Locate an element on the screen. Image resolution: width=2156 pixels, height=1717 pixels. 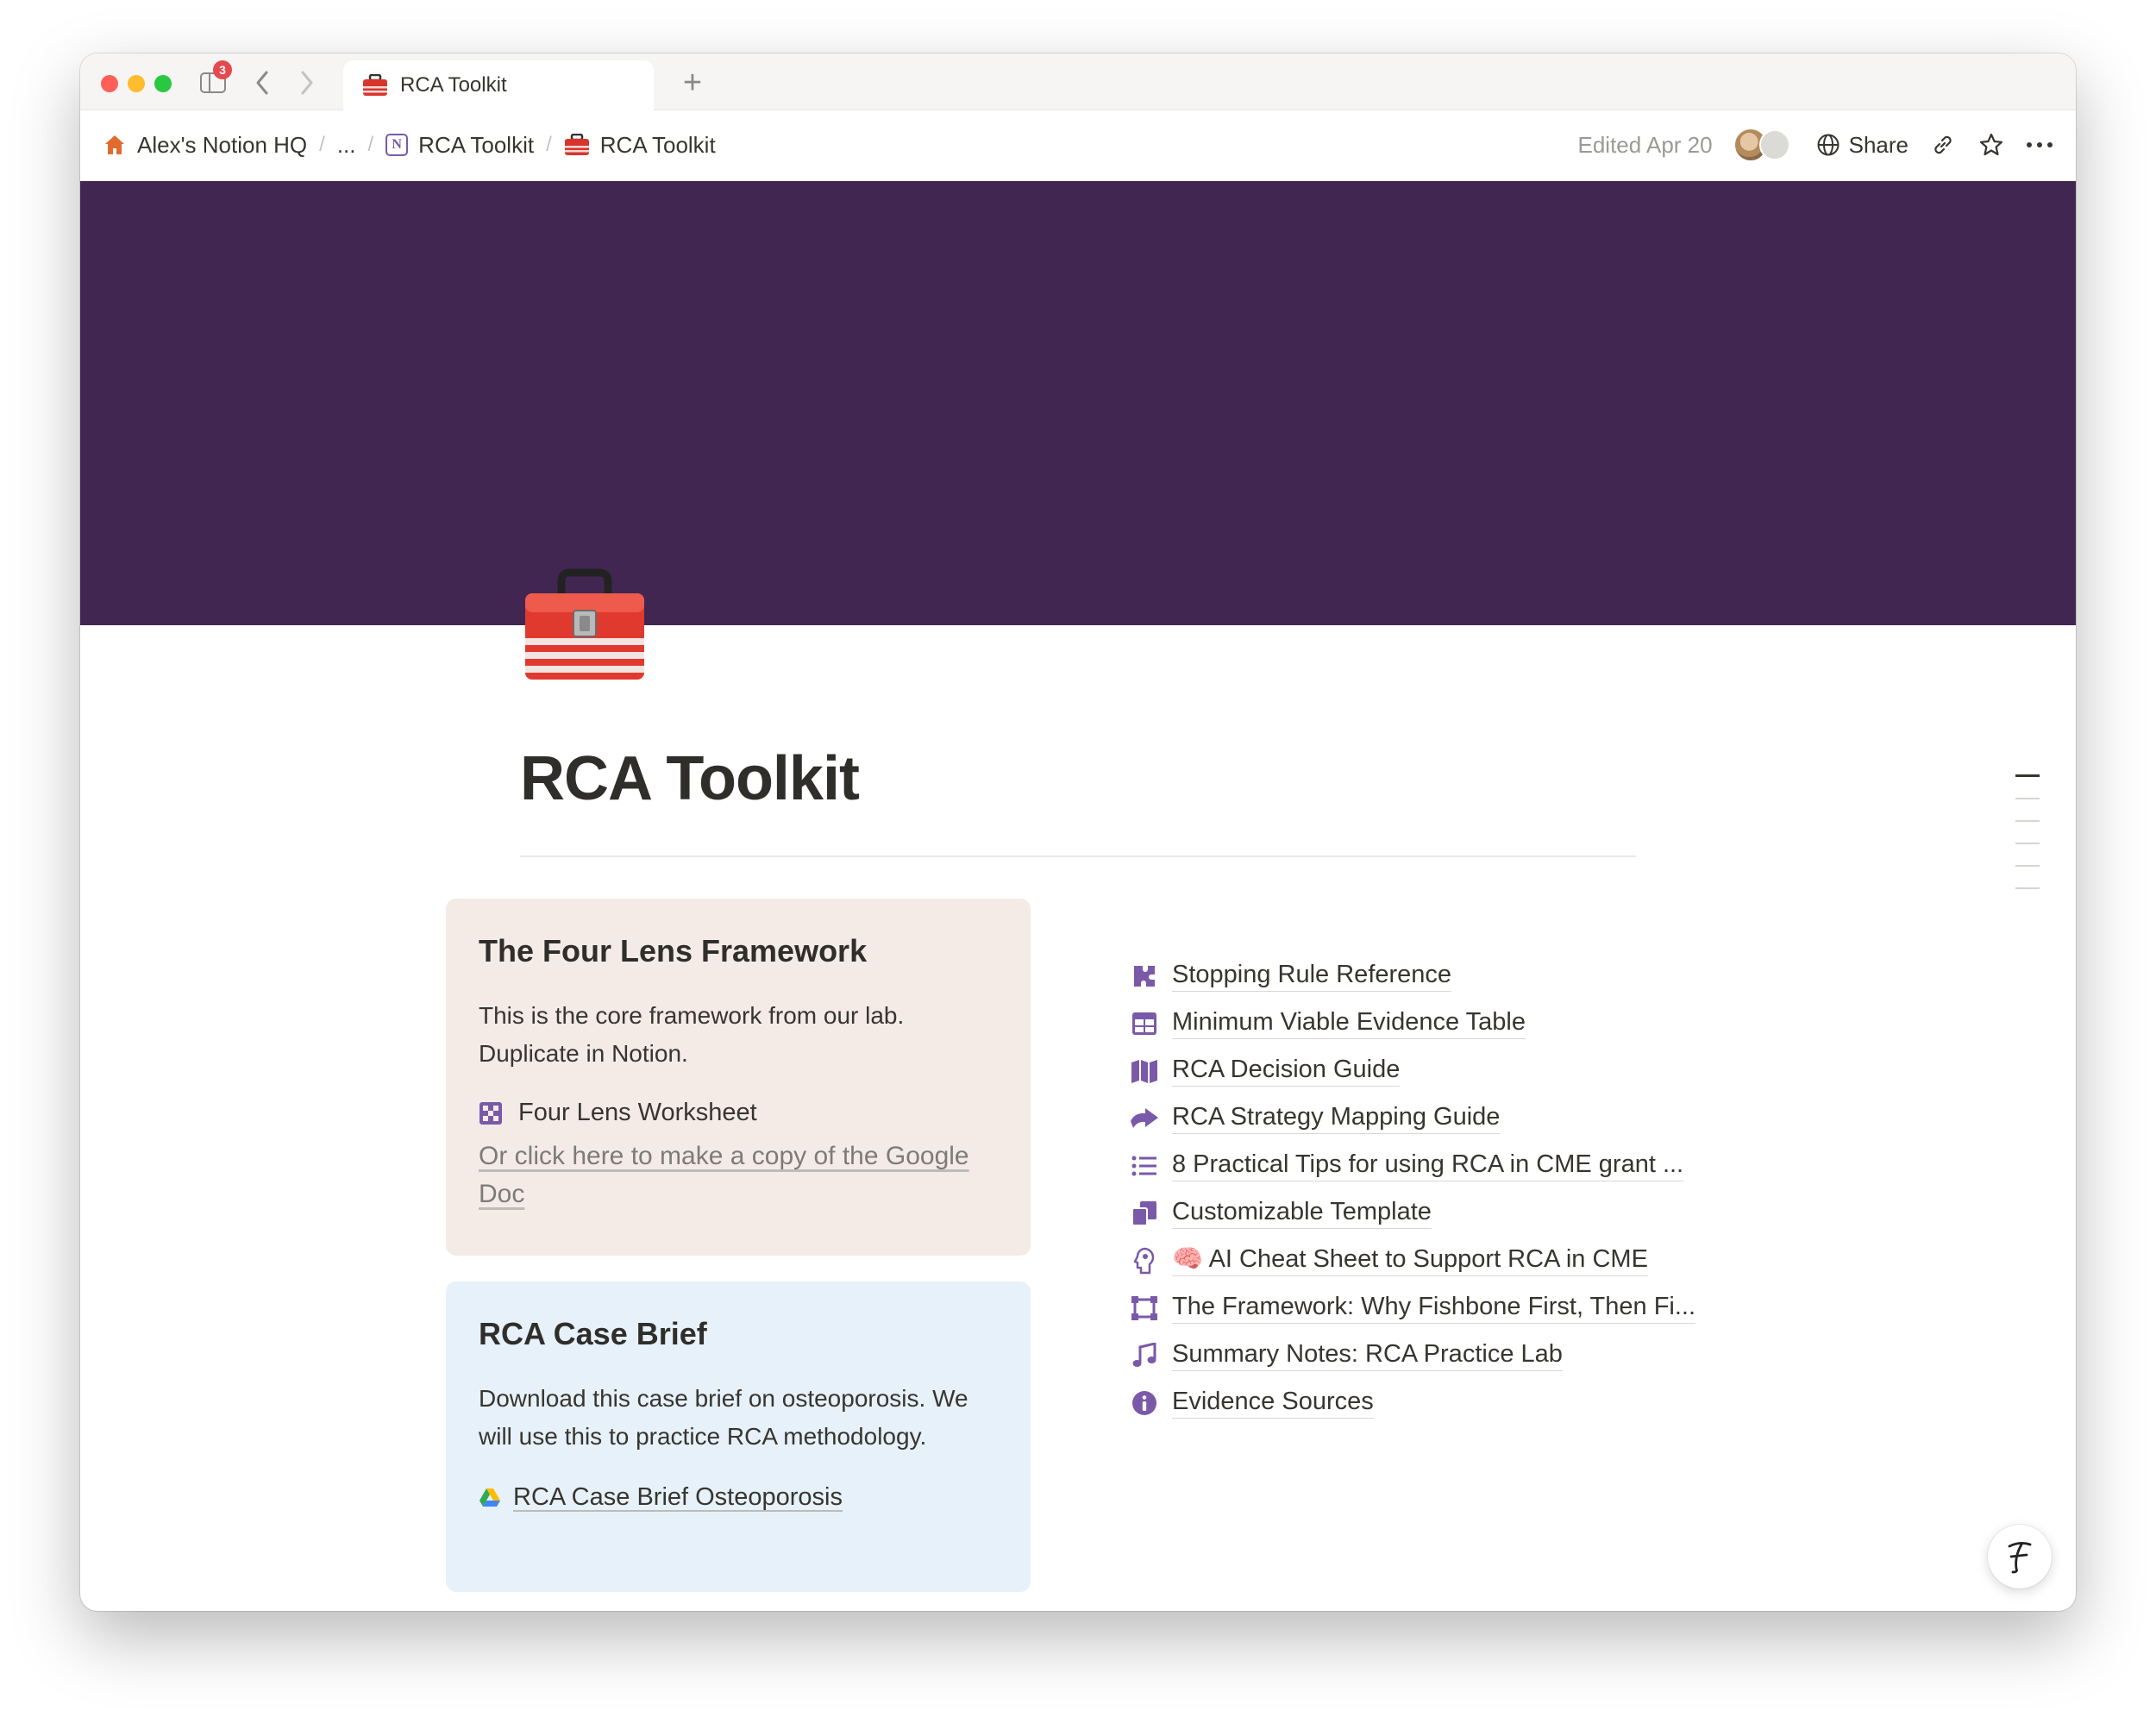
grid-squares-icon is located at coordinates (490, 1113).